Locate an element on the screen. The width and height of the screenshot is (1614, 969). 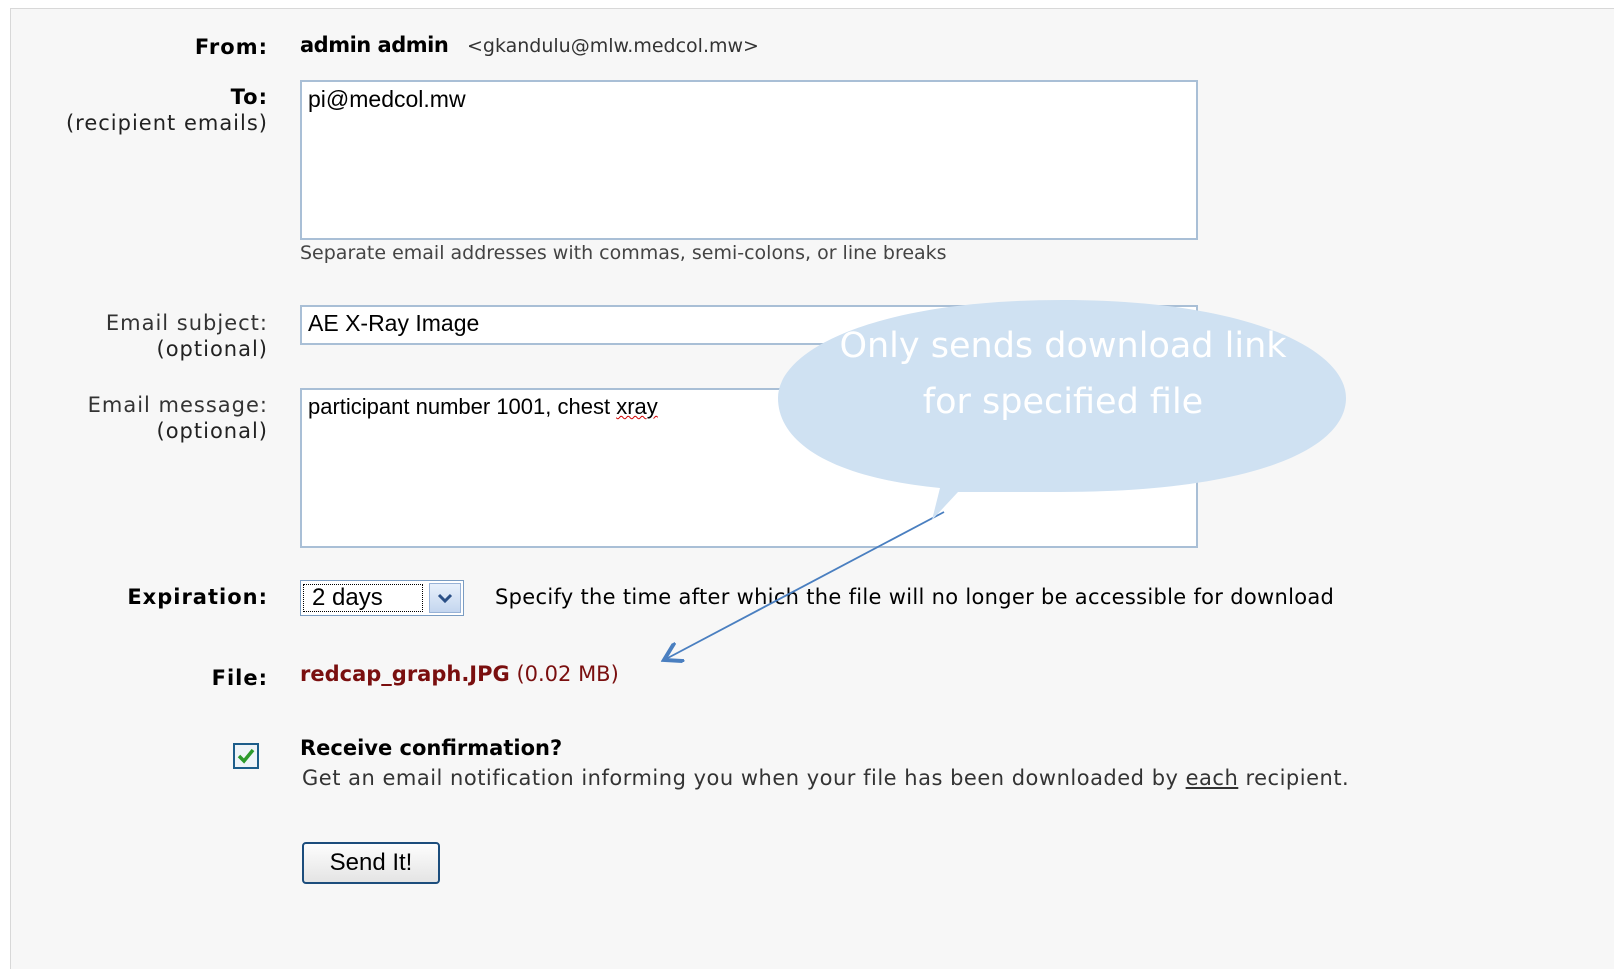
file-label: File: is located at coordinates (239, 678).